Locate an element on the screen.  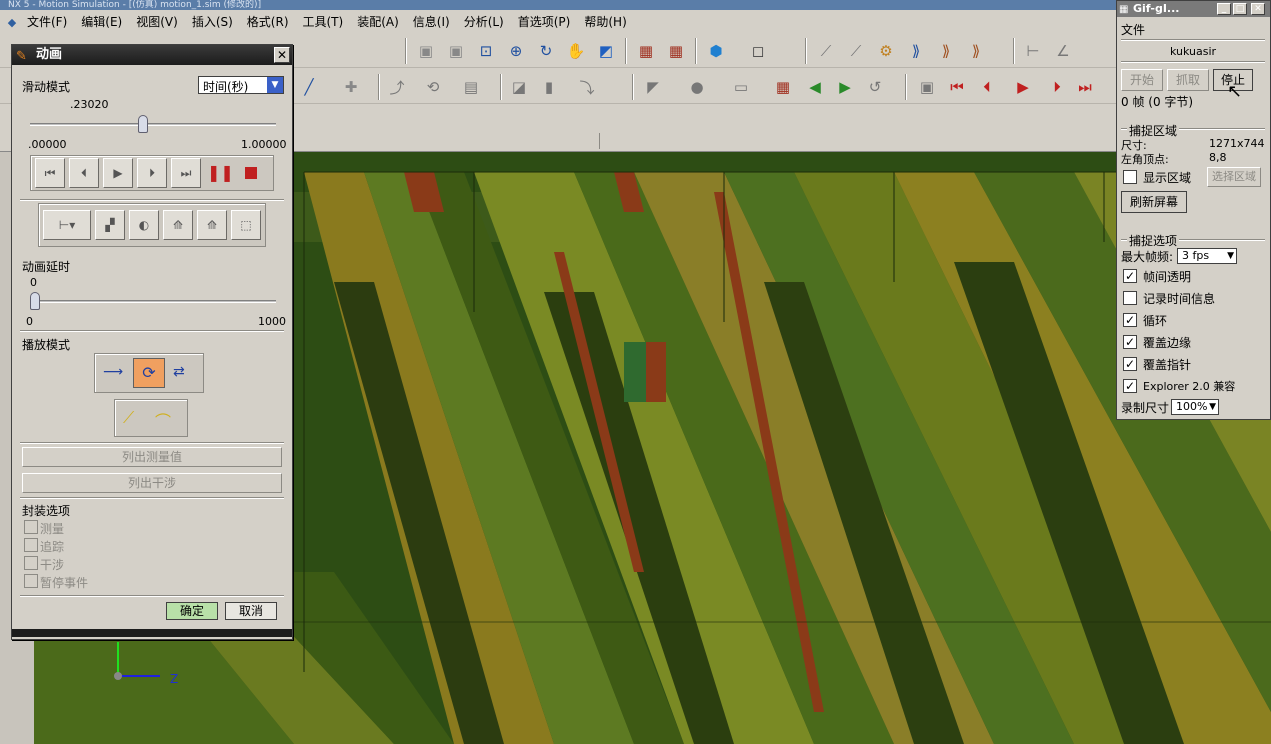
pause-event-checkbox is located at coordinates (31, 581).